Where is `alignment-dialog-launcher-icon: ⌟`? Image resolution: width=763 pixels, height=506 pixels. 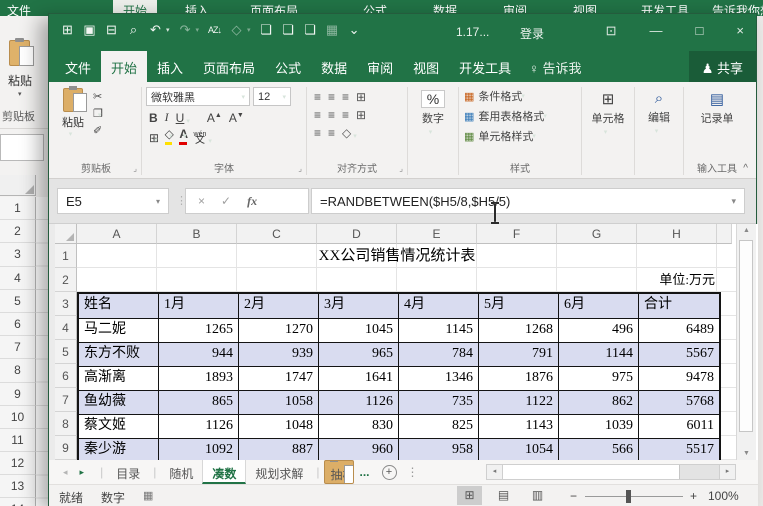 alignment-dialog-launcher-icon: ⌟ is located at coordinates (401, 168).